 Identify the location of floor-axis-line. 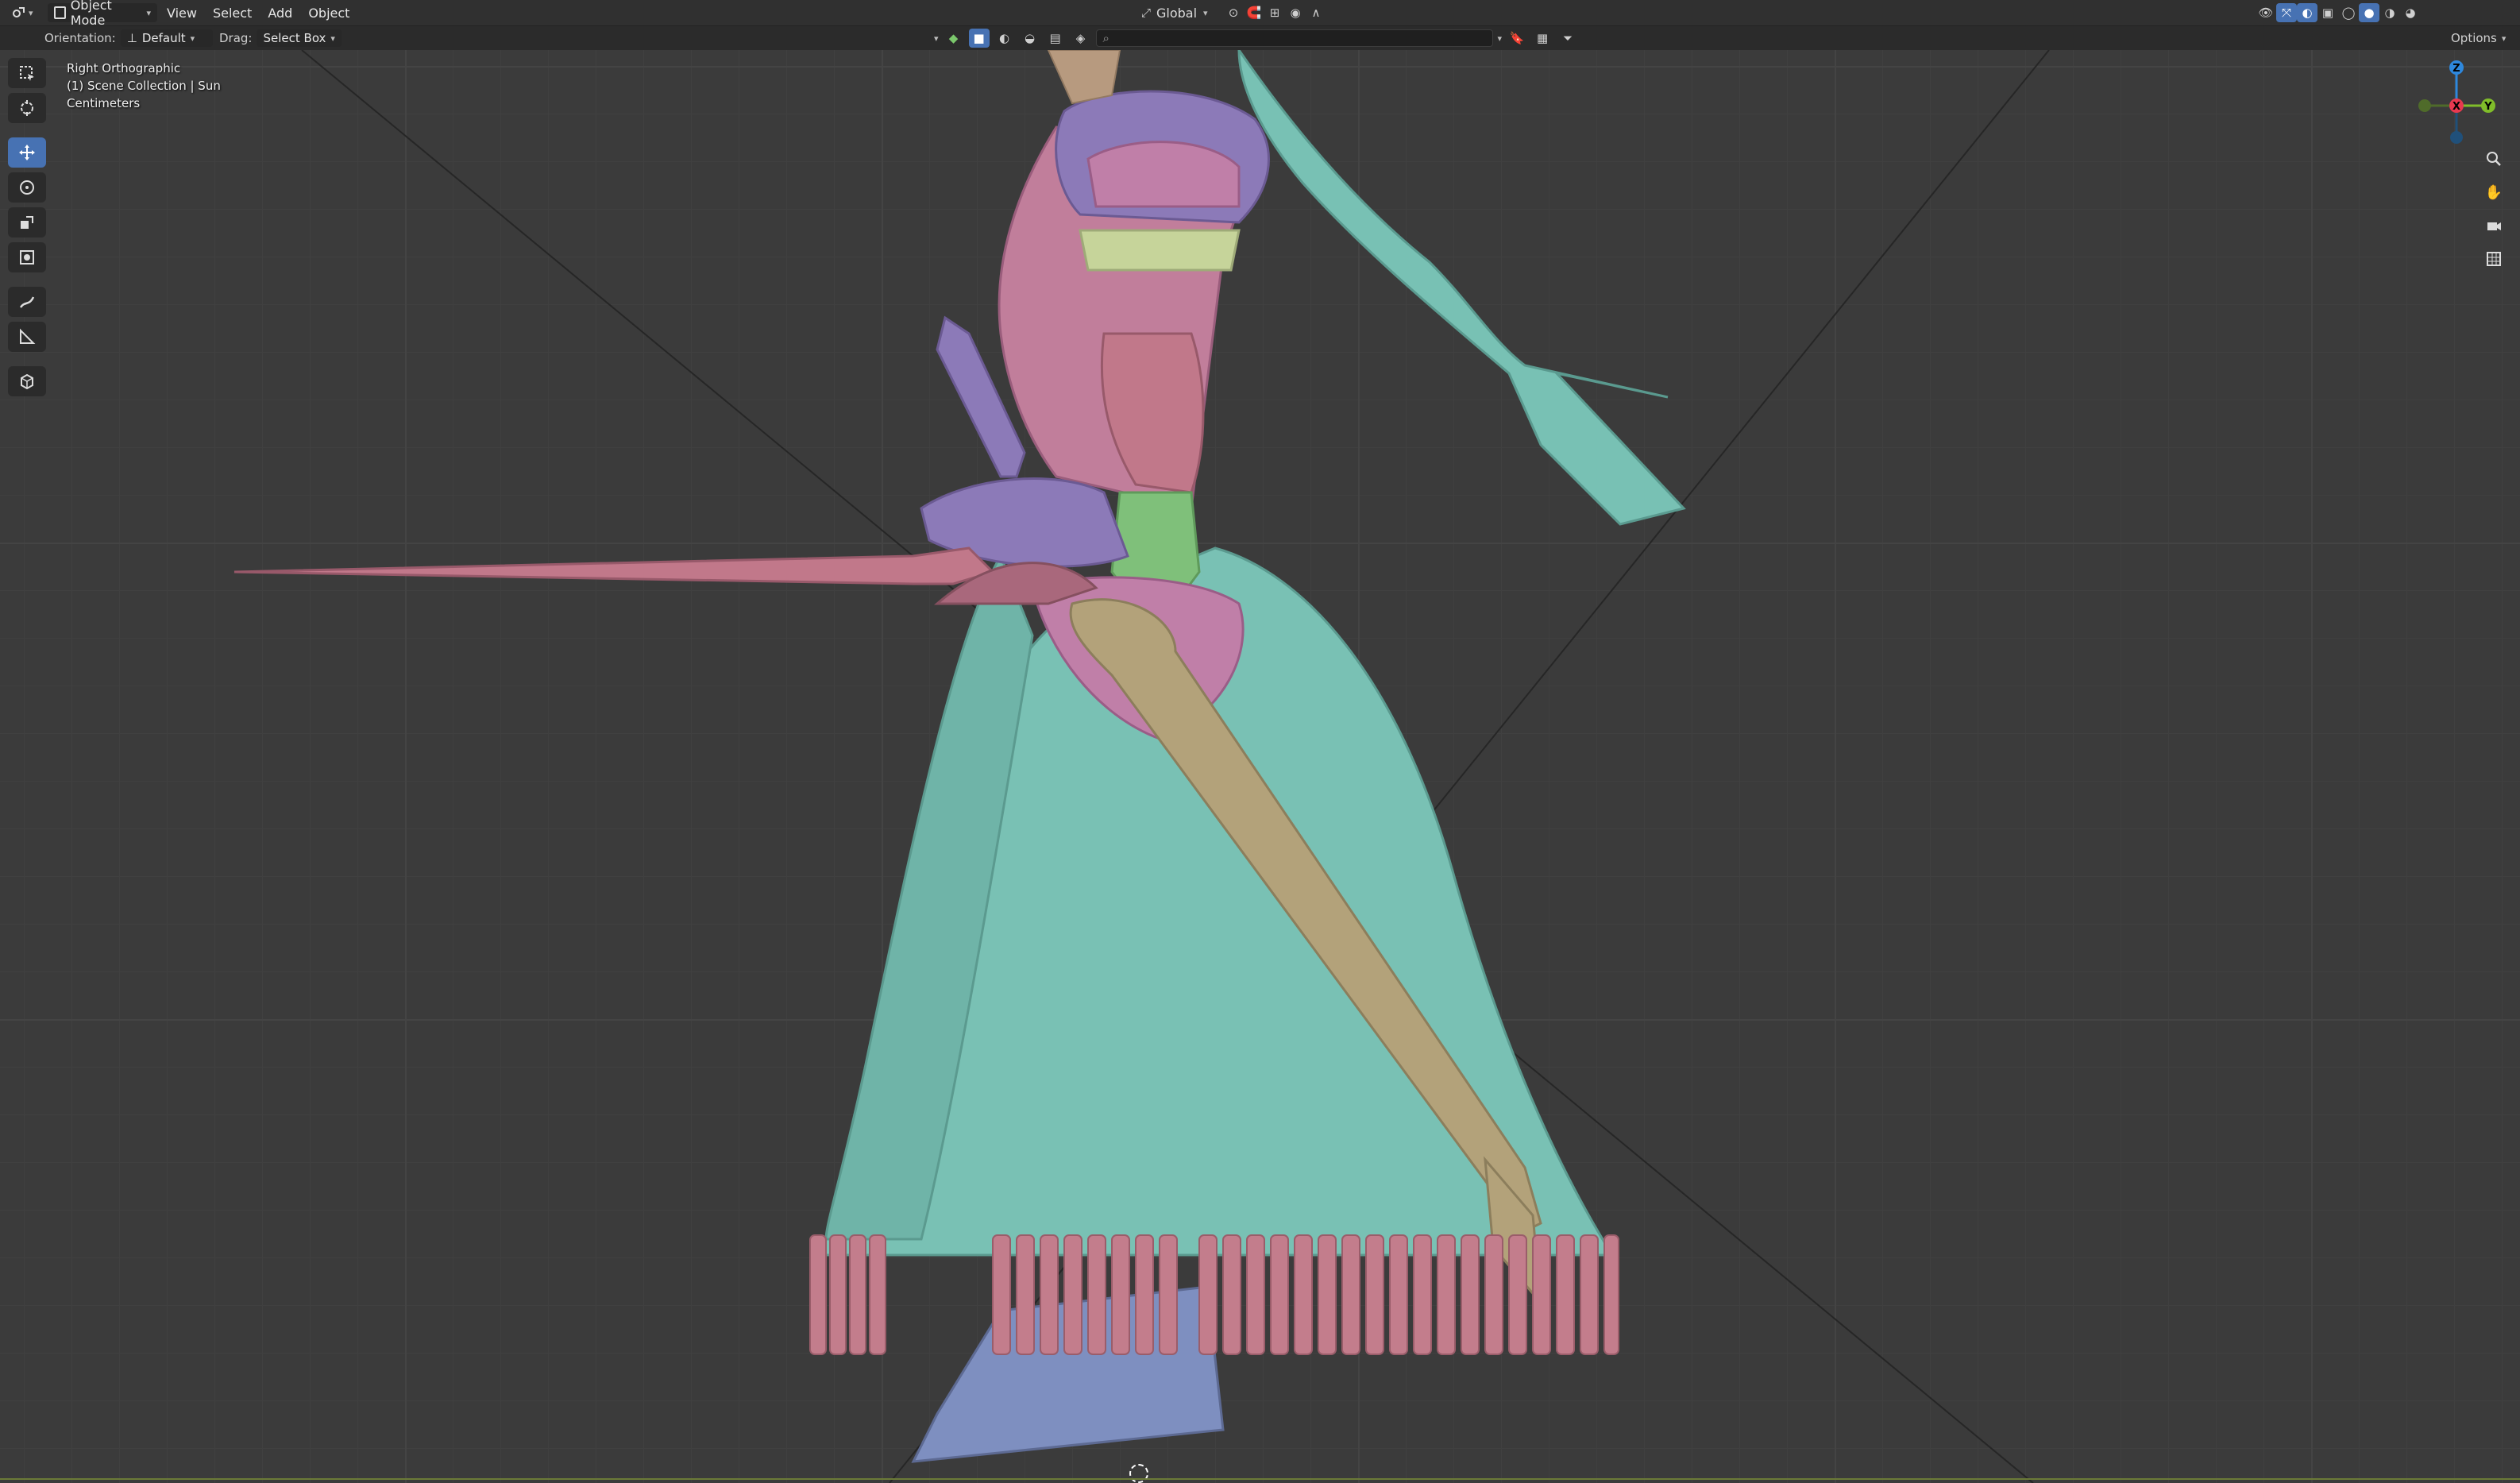
(1260, 1479).